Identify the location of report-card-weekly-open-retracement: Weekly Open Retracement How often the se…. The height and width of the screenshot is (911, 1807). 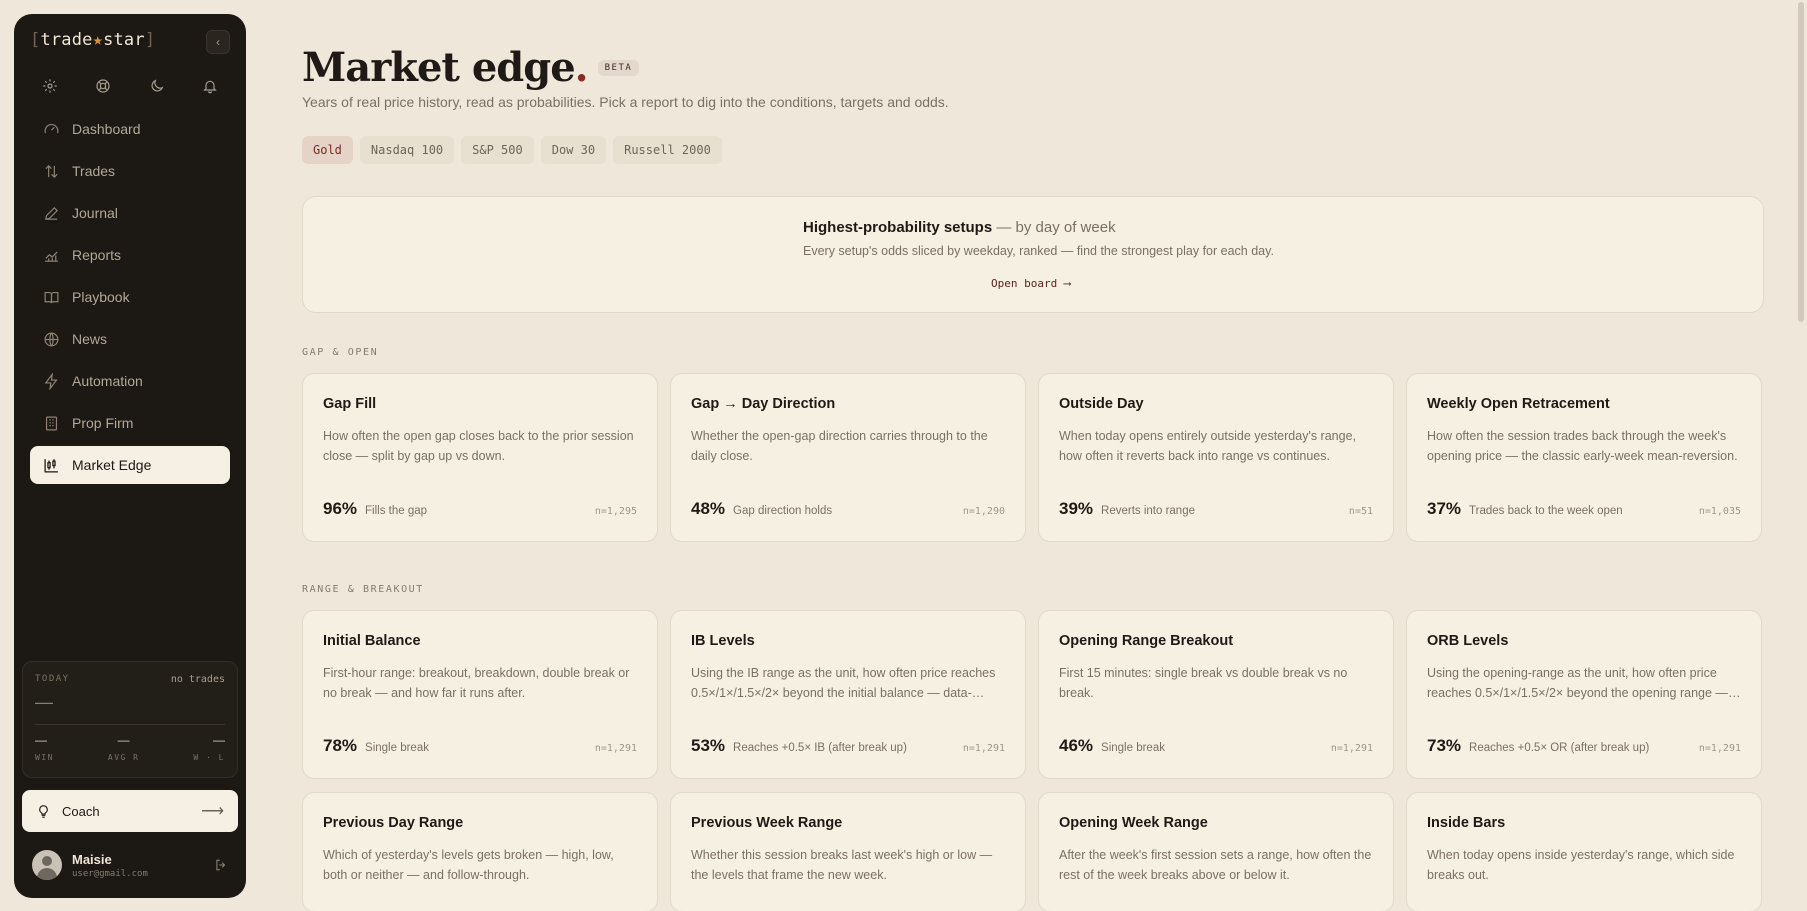
(1584, 457).